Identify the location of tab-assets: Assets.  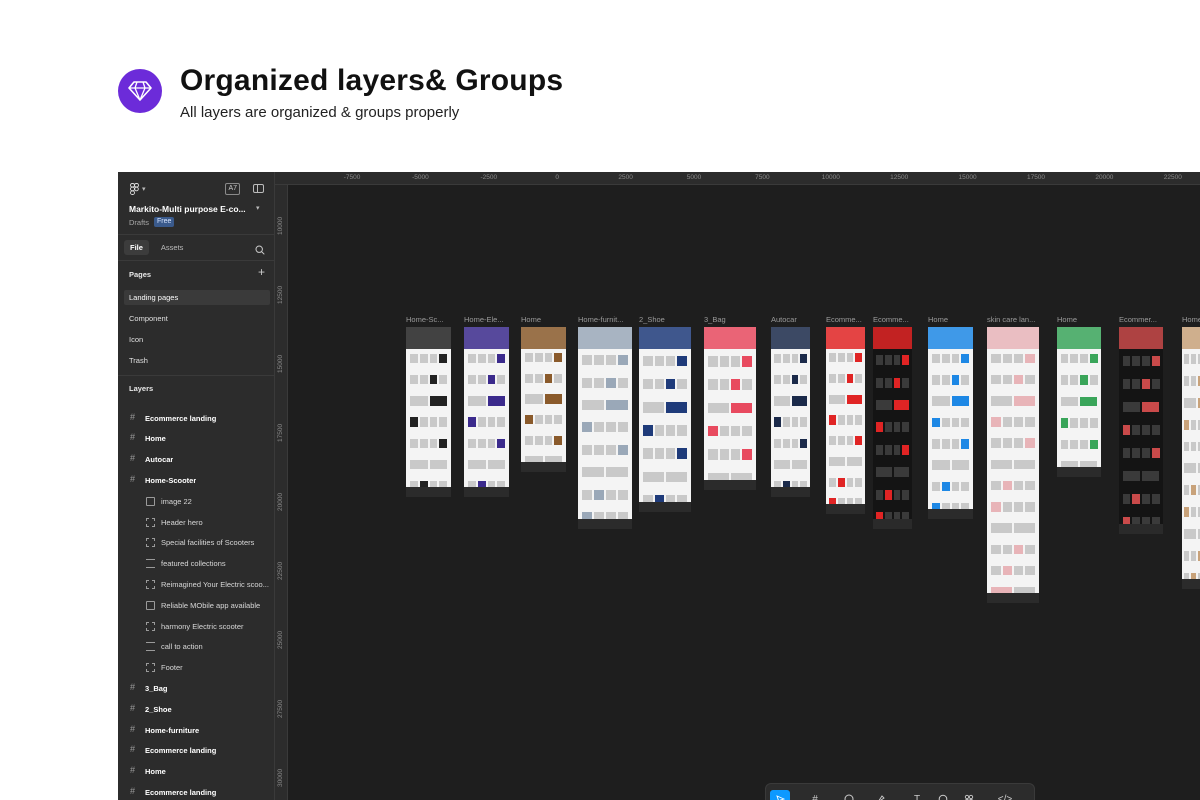
(172, 247).